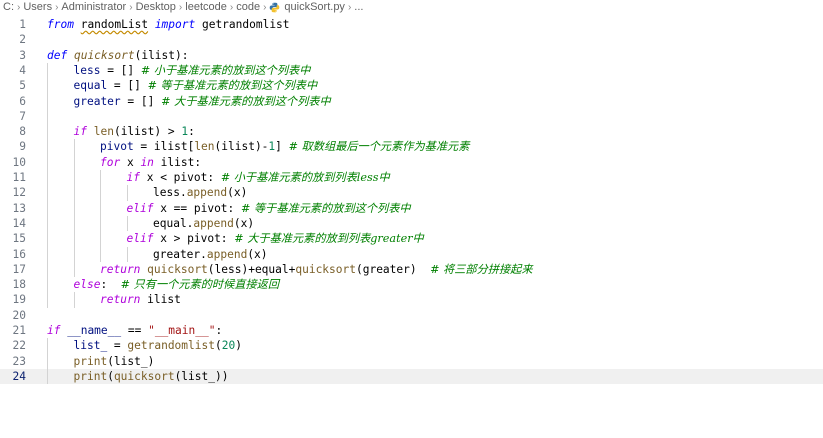  Describe the element at coordinates (176, 285) in the screenshot. I see `code-text: else: # 只有一个元素的时候直接返回` at that location.